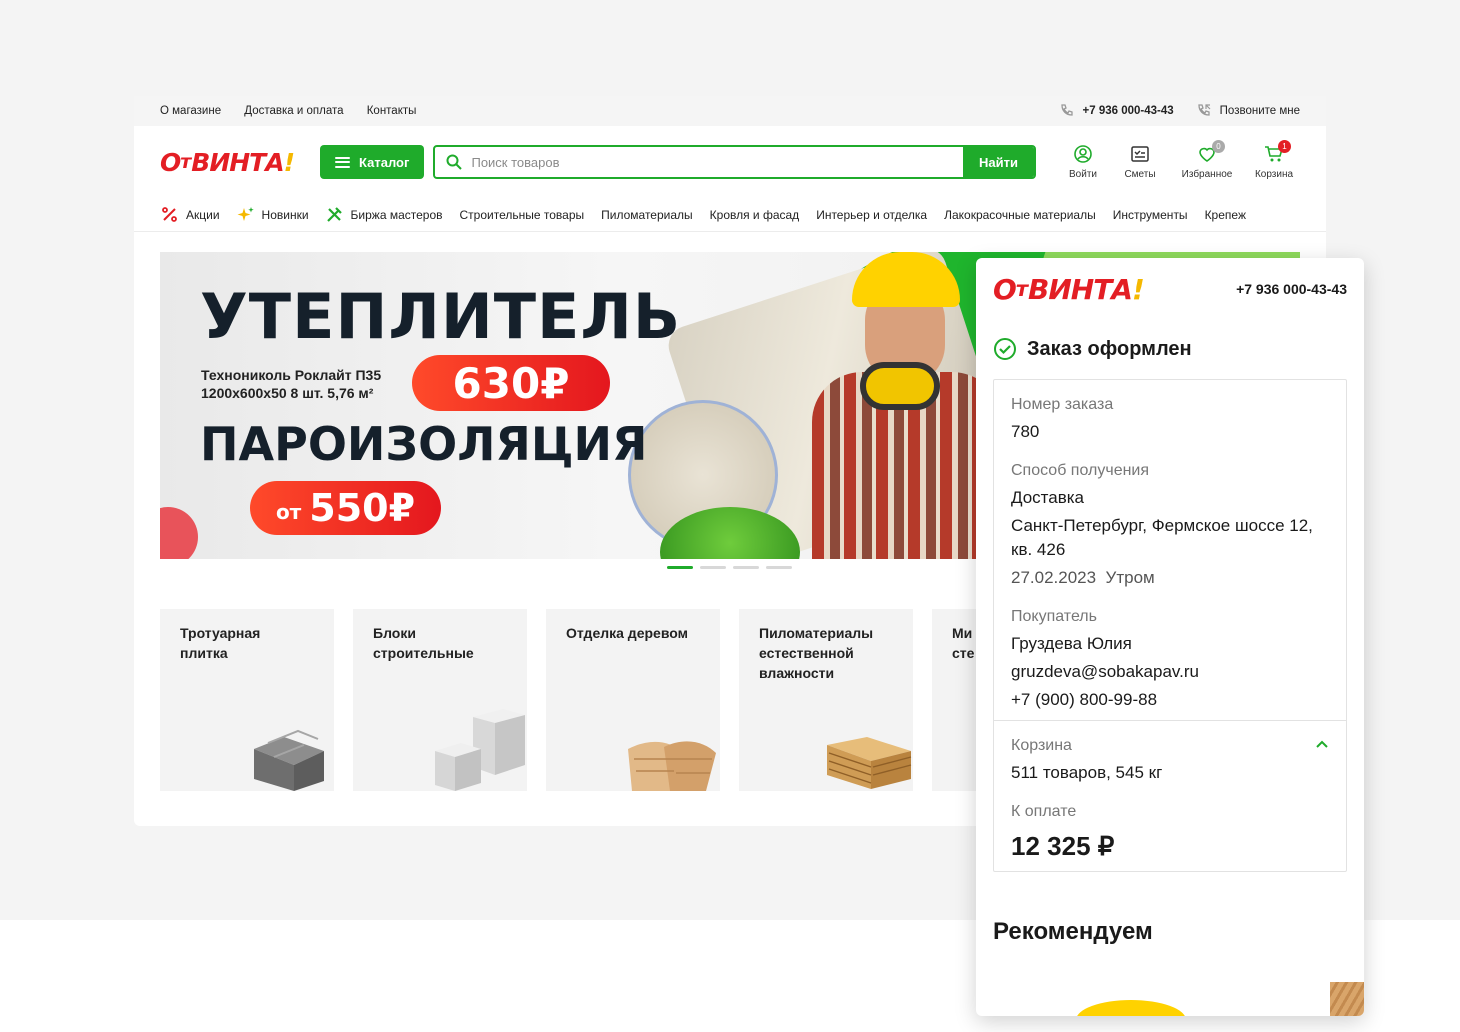 The height and width of the screenshot is (1032, 1460). Describe the element at coordinates (1170, 289) in the screenshot. I see `panel-header: От ВИНТА! +7 936 000-43-43` at that location.